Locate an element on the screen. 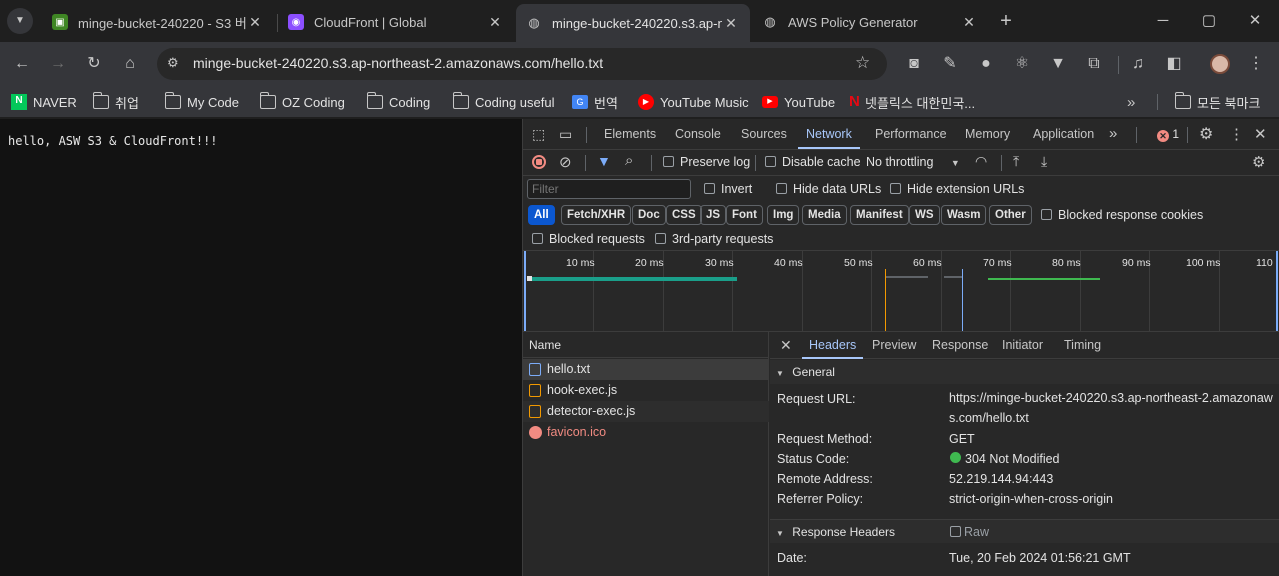 The image size is (1279, 576). bookmark-folder-jobs: 취업 is located at coordinates (115, 102).